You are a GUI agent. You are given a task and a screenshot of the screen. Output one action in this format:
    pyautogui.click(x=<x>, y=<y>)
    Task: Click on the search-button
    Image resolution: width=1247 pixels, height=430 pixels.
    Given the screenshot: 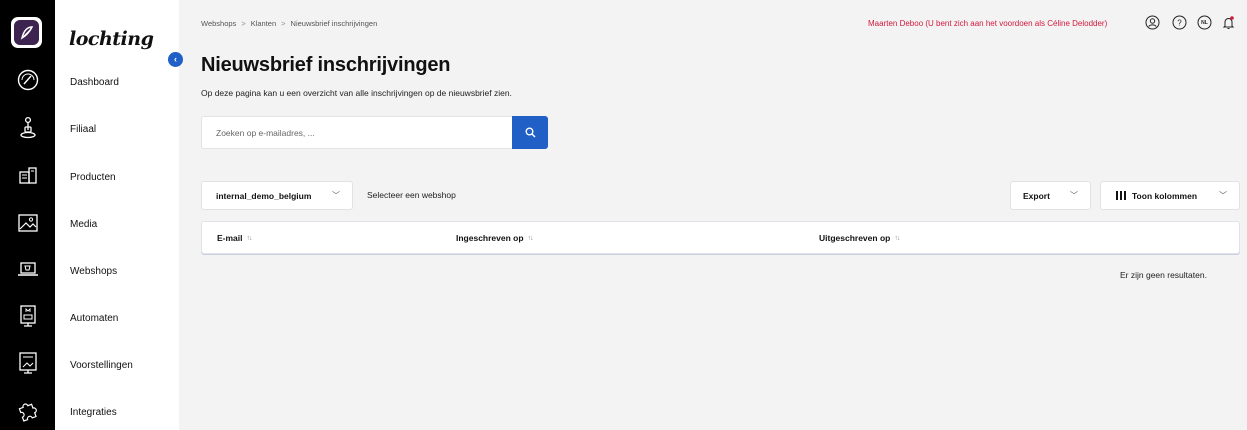 What is the action you would take?
    pyautogui.click(x=530, y=132)
    